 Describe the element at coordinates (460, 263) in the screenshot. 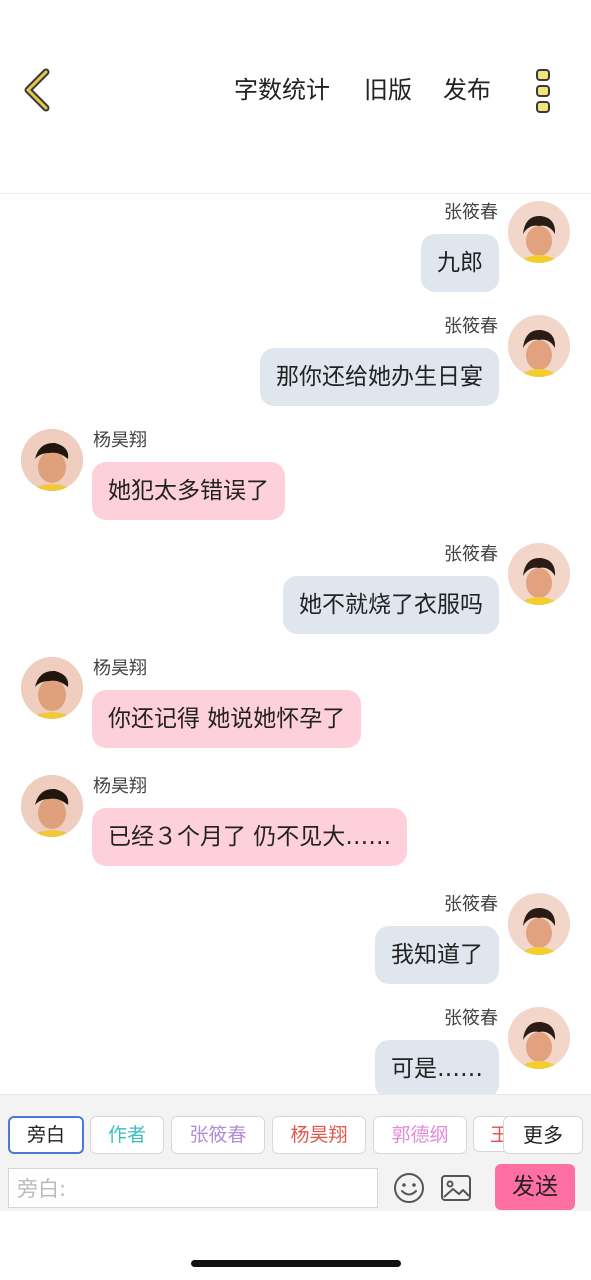

I see `message-bubble: 九郎` at that location.